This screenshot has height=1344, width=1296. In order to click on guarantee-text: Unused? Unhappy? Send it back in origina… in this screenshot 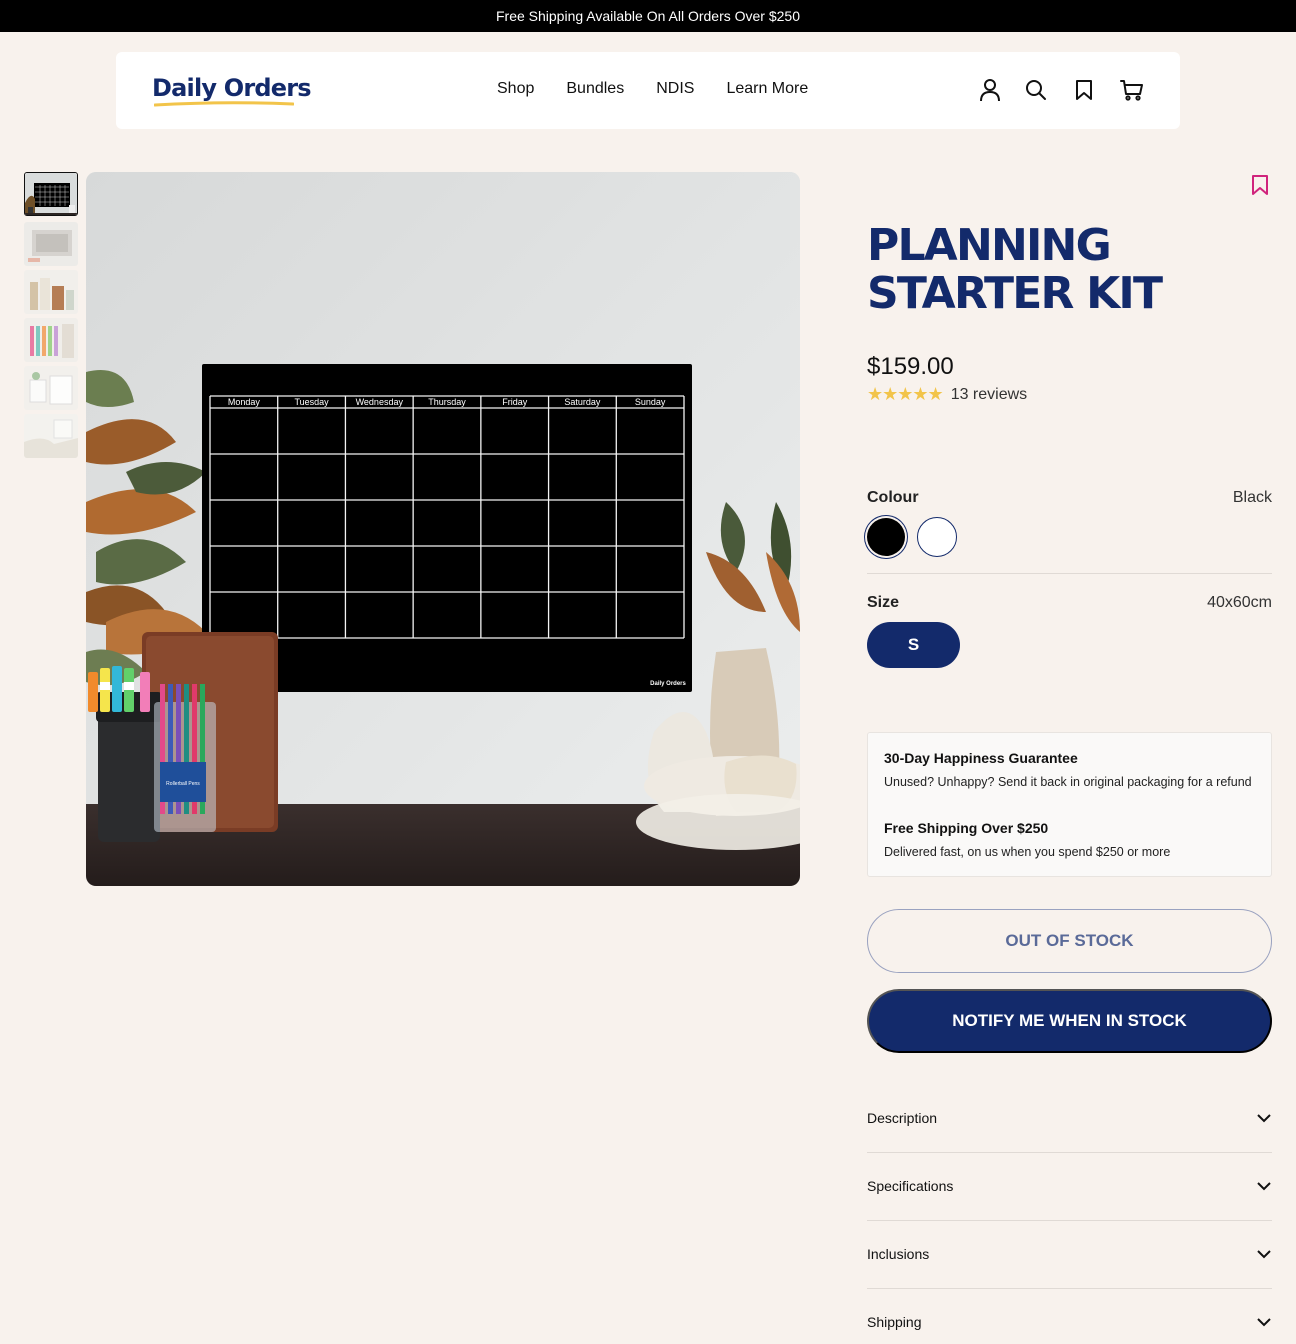, I will do `click(1068, 782)`.